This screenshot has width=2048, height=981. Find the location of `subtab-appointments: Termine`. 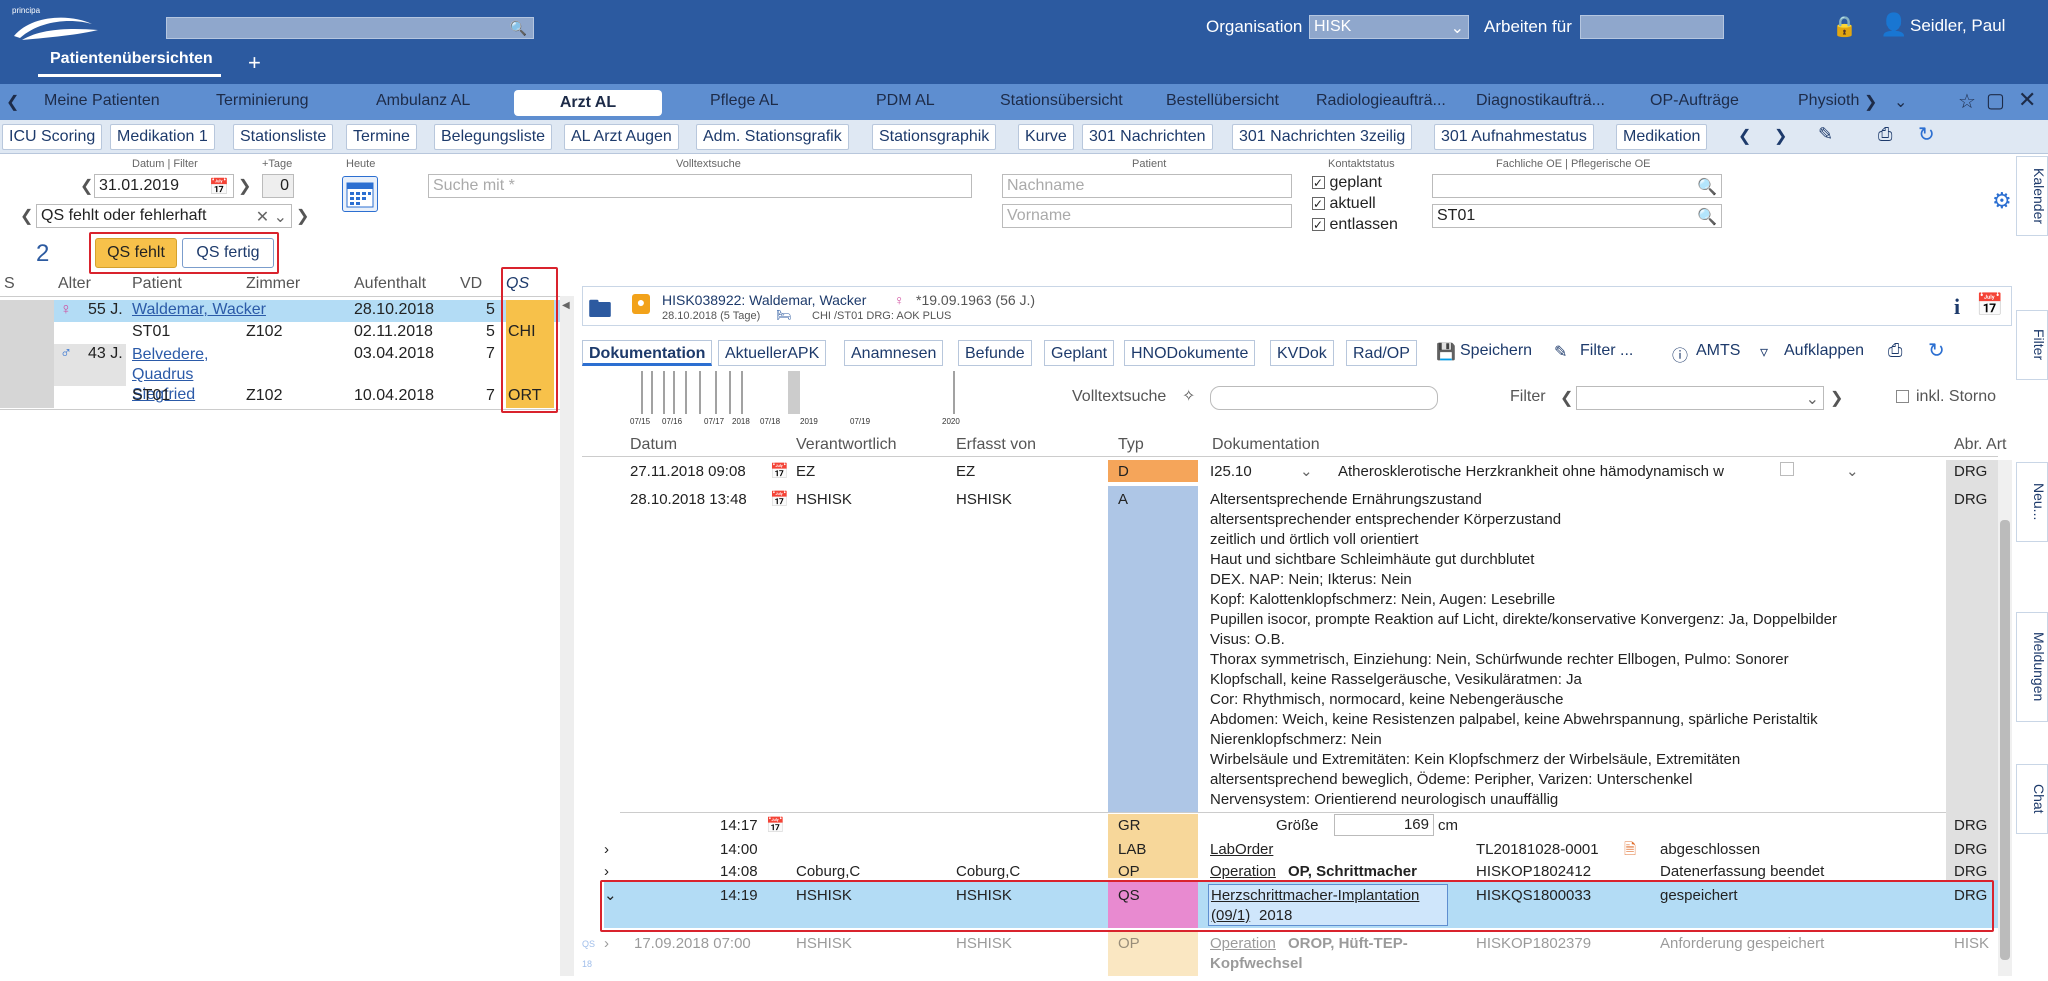

subtab-appointments: Termine is located at coordinates (381, 137).